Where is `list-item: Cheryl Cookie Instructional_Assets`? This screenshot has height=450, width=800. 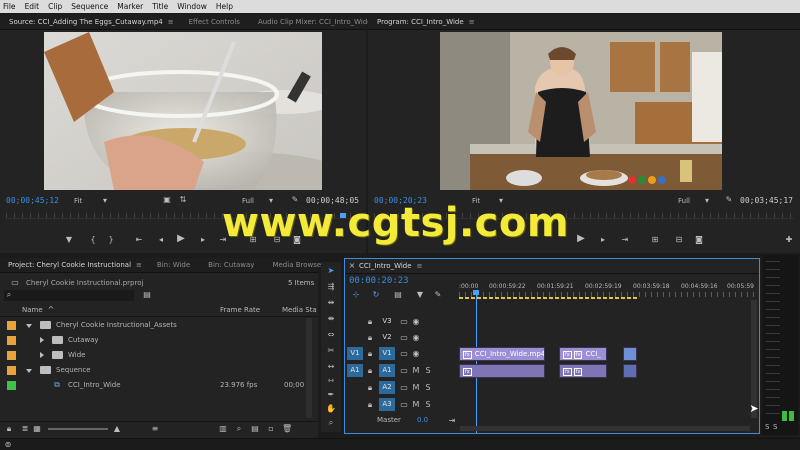 list-item: Cheryl Cookie Instructional_Assets is located at coordinates (152, 325).